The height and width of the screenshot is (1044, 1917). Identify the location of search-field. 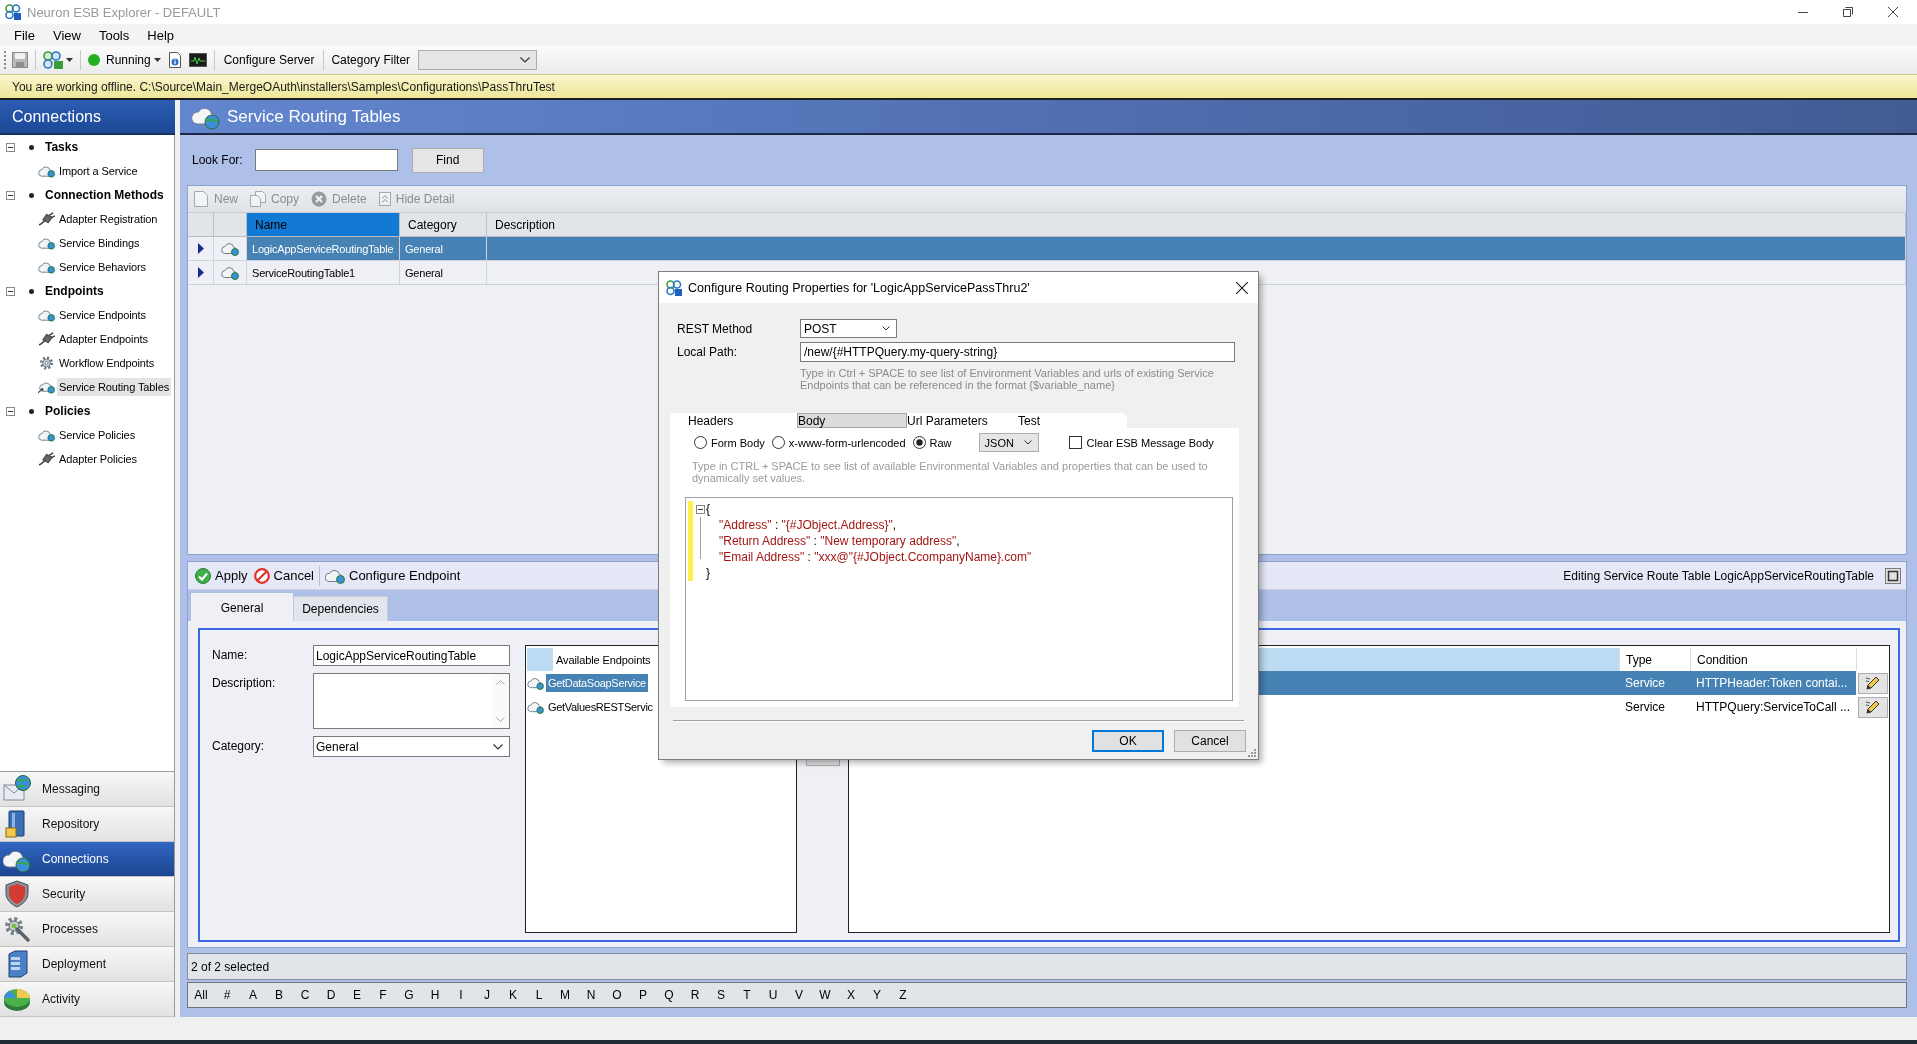
(326, 160).